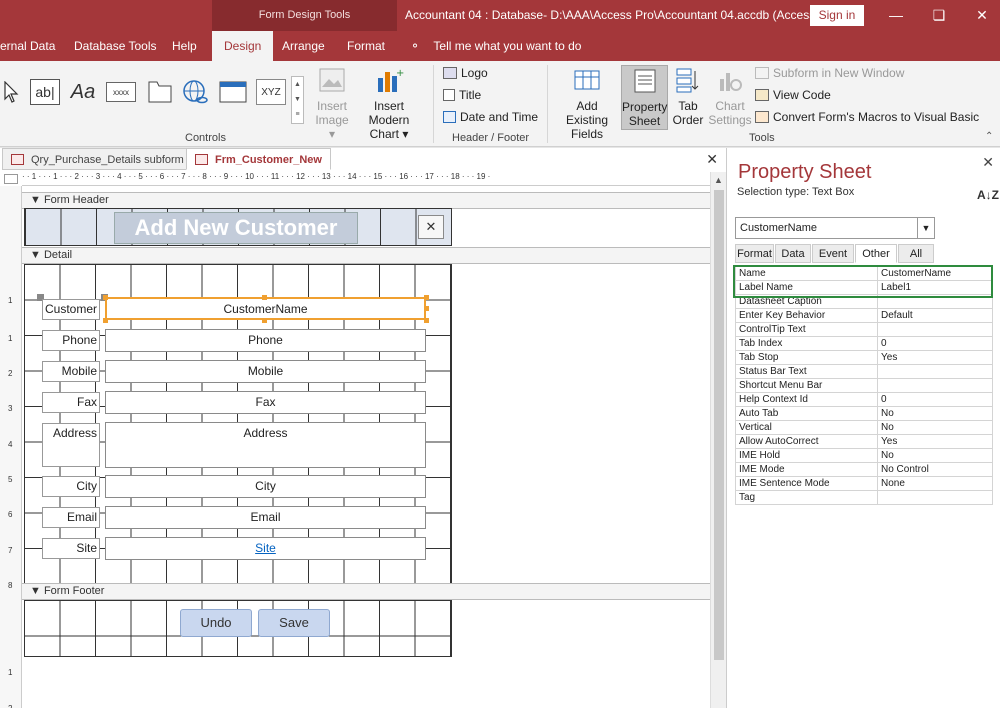 This screenshot has width=1000, height=708. I want to click on property-value: No Control, so click(935, 469).